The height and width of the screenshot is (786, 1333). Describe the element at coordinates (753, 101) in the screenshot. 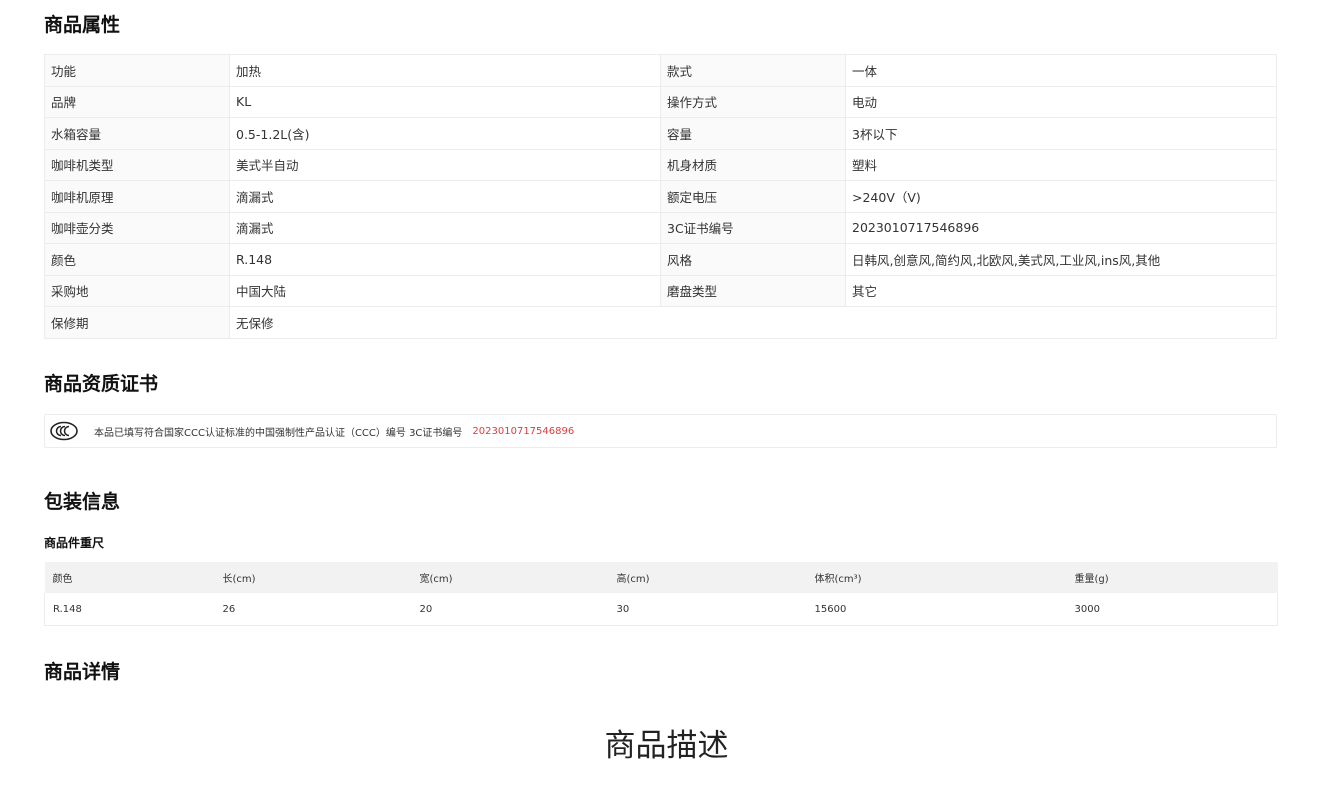

I see `attribute-key: 操作方式` at that location.